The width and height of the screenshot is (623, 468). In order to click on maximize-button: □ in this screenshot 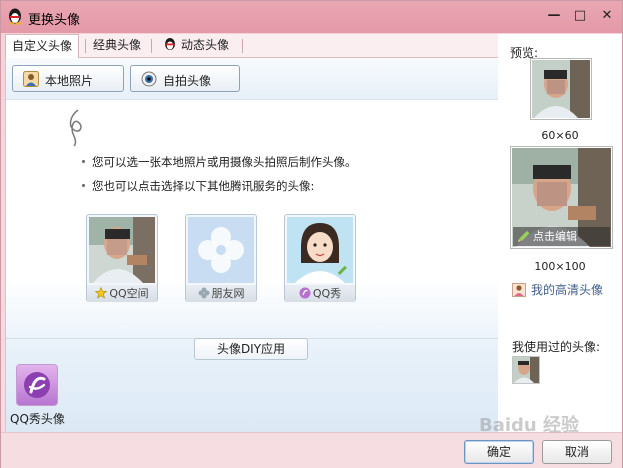, I will do `click(580, 16)`.